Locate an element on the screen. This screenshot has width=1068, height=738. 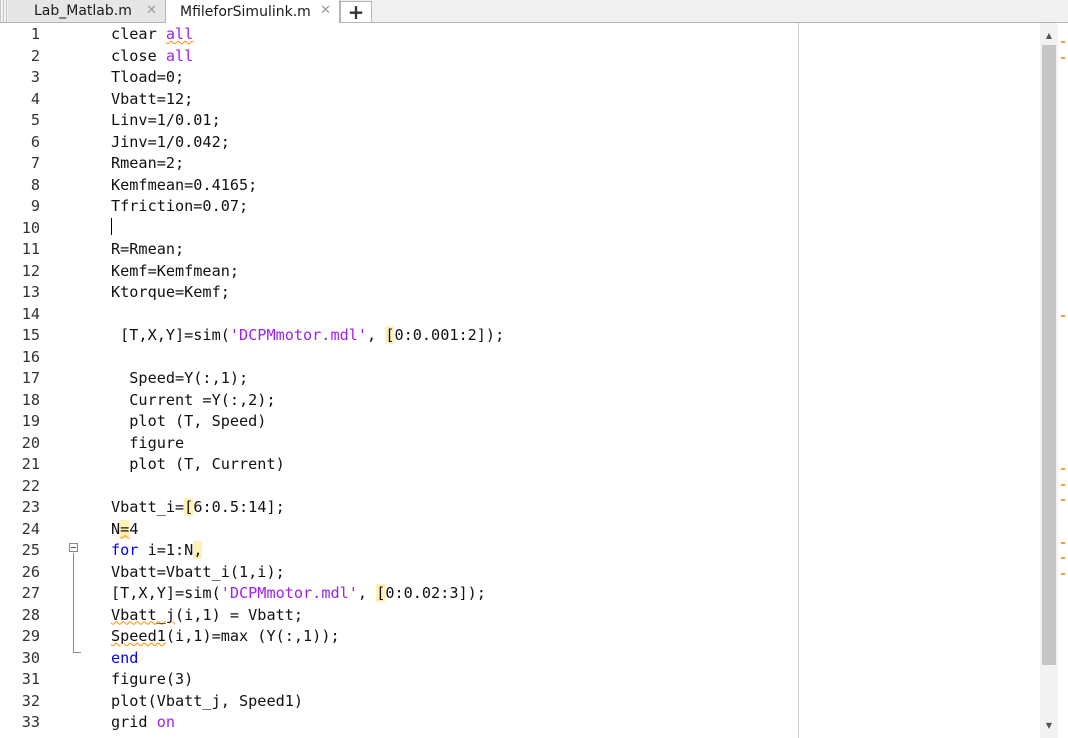
code-token: all is located at coordinates (179, 34).